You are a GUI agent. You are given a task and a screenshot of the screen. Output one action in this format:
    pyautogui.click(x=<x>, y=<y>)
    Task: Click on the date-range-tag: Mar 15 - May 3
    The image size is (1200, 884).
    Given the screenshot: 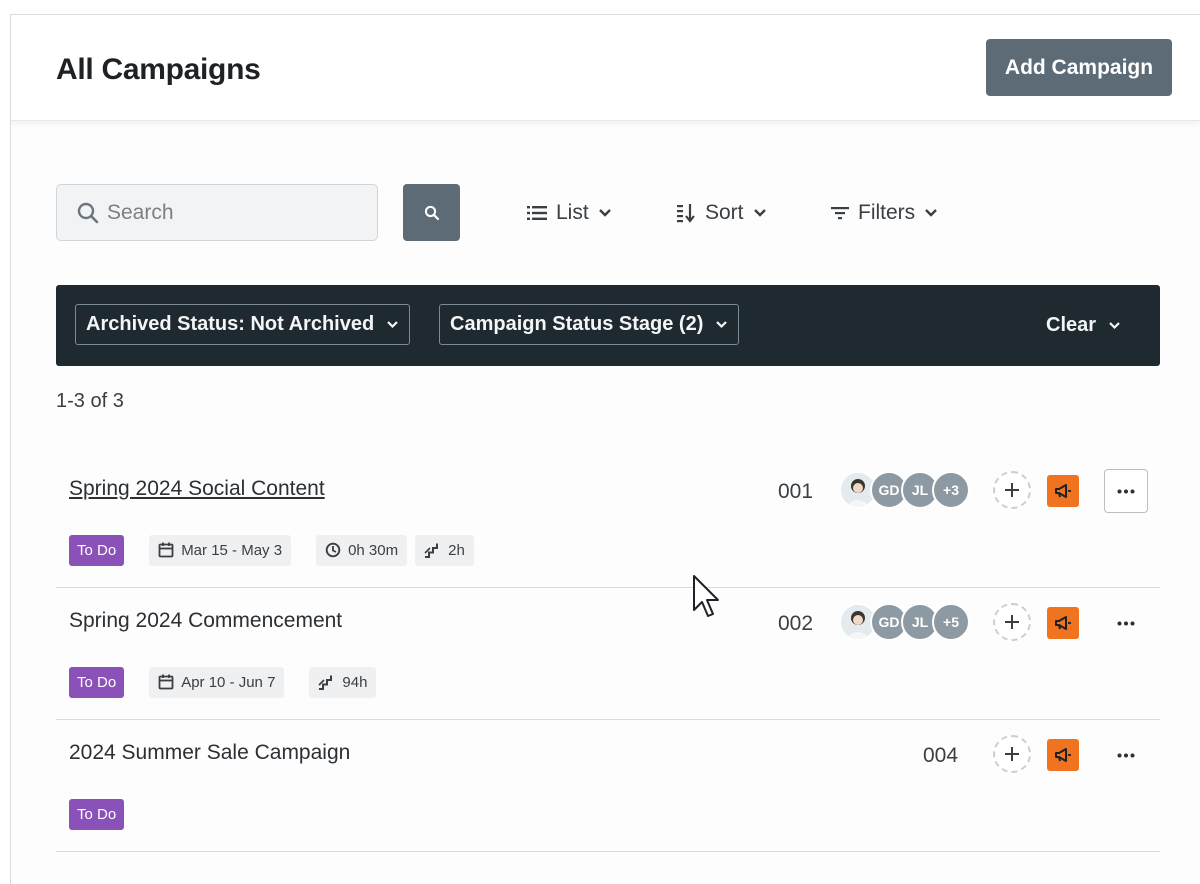 What is the action you would take?
    pyautogui.click(x=220, y=550)
    